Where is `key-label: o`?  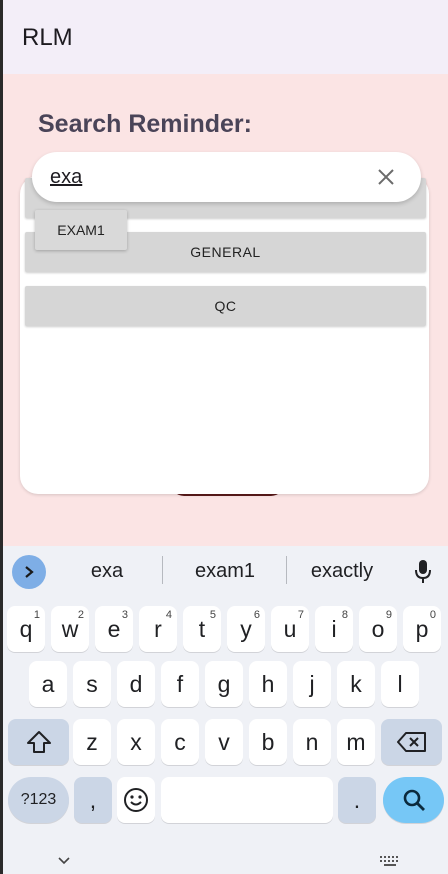
key-label: o is located at coordinates (378, 628).